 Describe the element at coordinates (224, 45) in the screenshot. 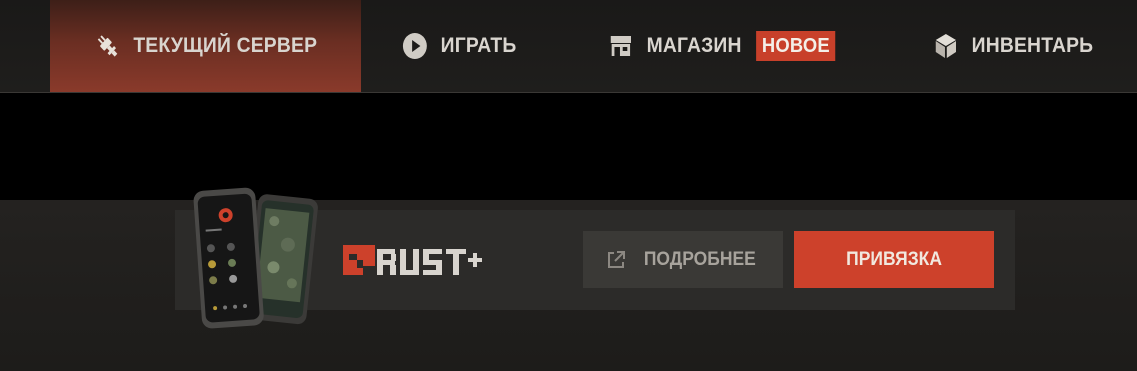

I see `tab-label: ТЕКУЩИЙ СЕРВЕР` at that location.